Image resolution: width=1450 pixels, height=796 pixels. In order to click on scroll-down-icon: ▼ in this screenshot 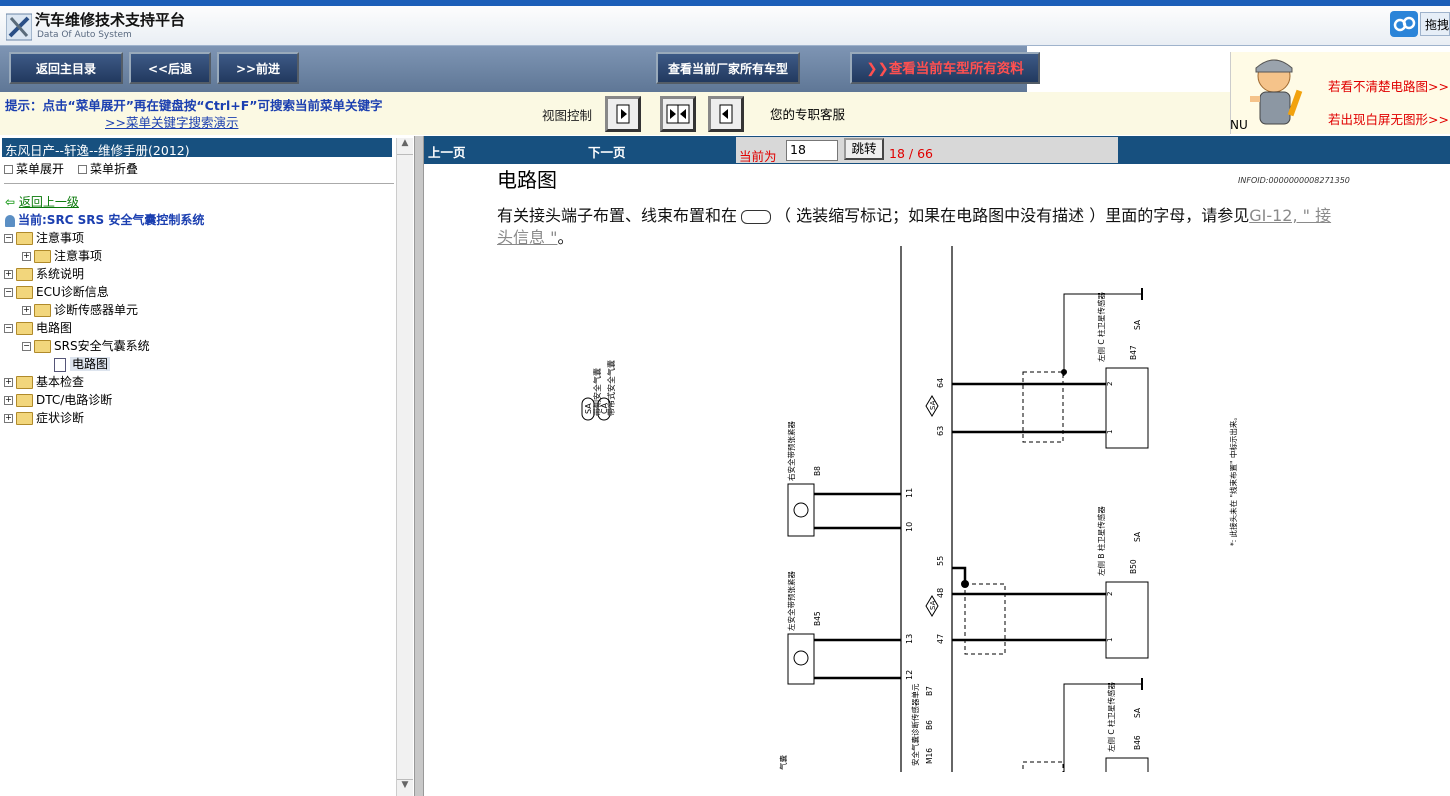, I will do `click(405, 787)`.